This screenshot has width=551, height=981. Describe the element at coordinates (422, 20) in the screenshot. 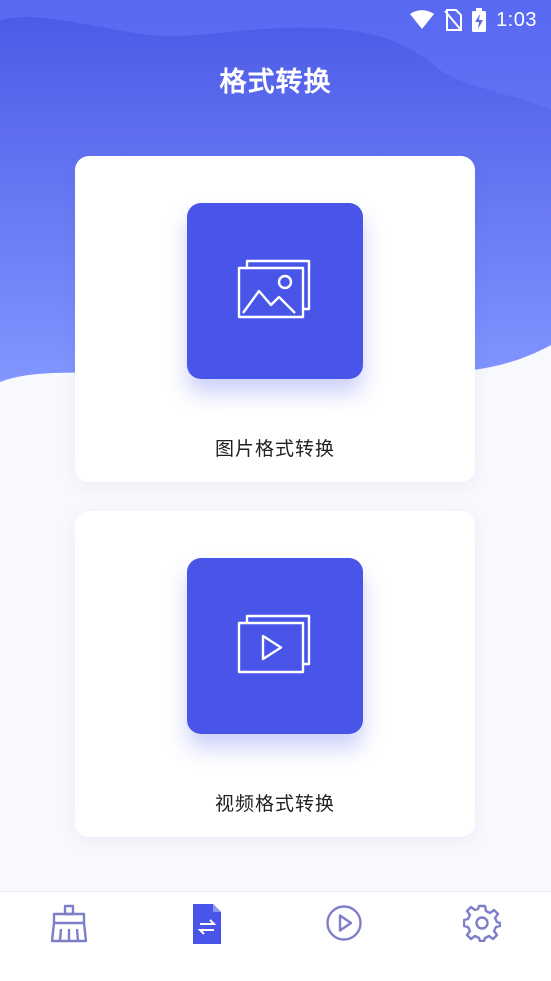

I see `wifi-icon` at that location.